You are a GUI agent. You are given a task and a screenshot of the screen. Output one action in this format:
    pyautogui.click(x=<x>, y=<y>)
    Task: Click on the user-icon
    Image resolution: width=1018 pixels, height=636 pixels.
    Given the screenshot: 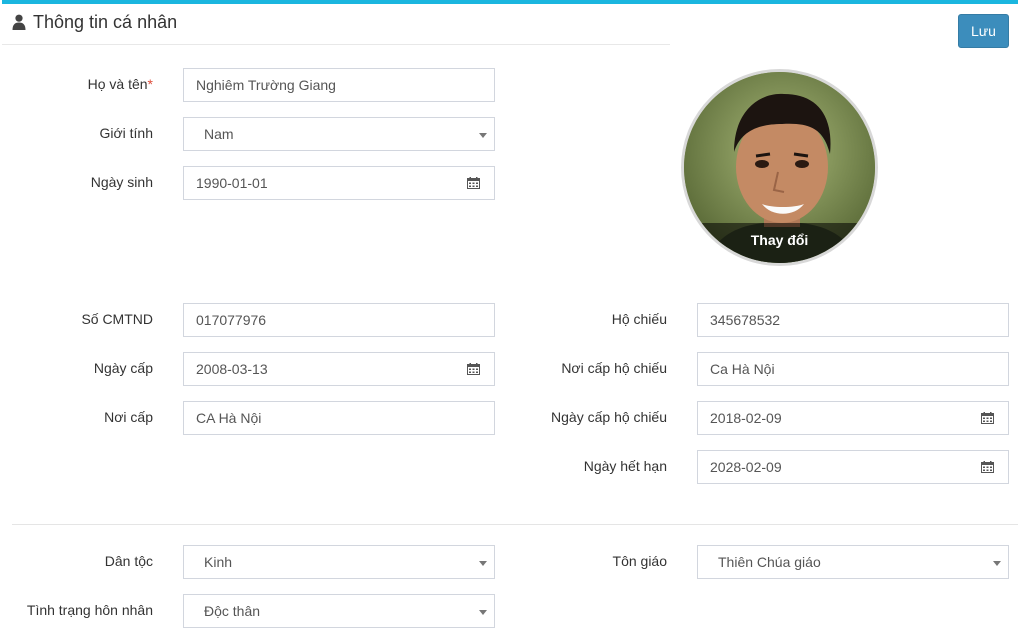 What is the action you would take?
    pyautogui.click(x=19, y=22)
    